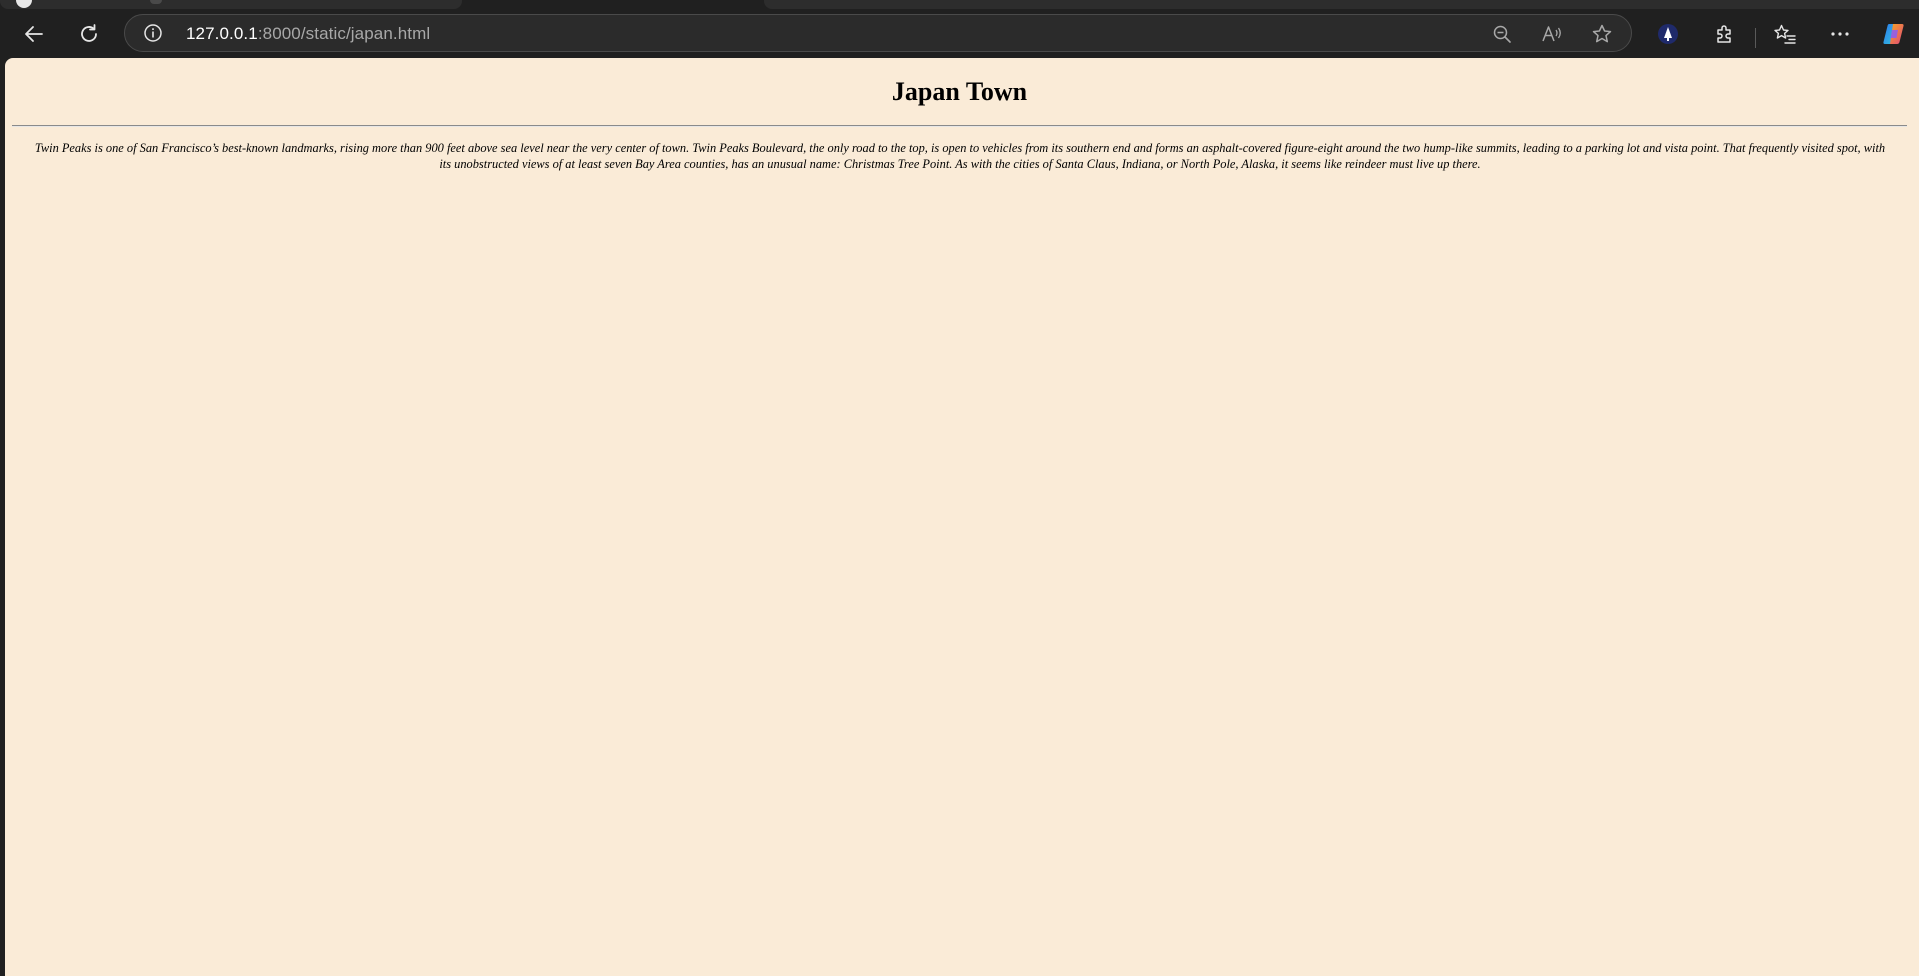 Image resolution: width=1919 pixels, height=976 pixels. What do you see at coordinates (959, 126) in the screenshot?
I see `horizontal-rule` at bounding box center [959, 126].